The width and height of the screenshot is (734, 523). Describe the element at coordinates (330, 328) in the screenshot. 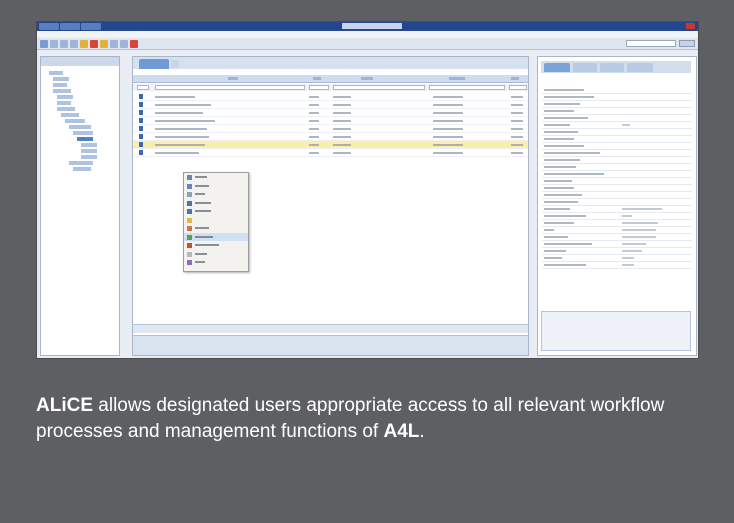

I see `pagination-bar` at that location.